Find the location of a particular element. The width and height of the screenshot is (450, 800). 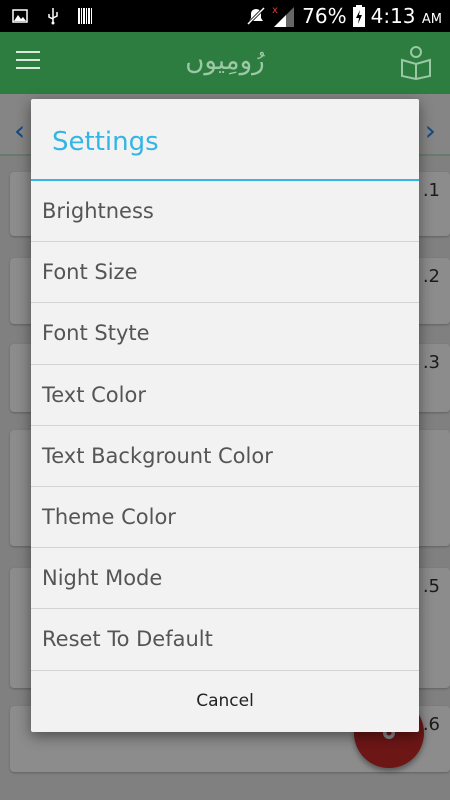

app-bar: رُومِیوں is located at coordinates (225, 63).